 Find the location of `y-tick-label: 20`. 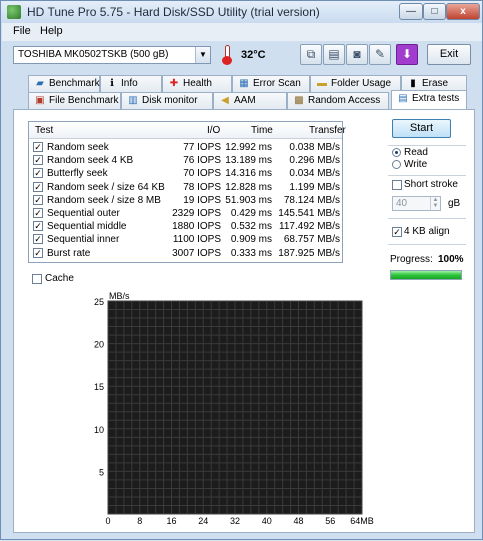

y-tick-label: 20 is located at coordinates (99, 345).